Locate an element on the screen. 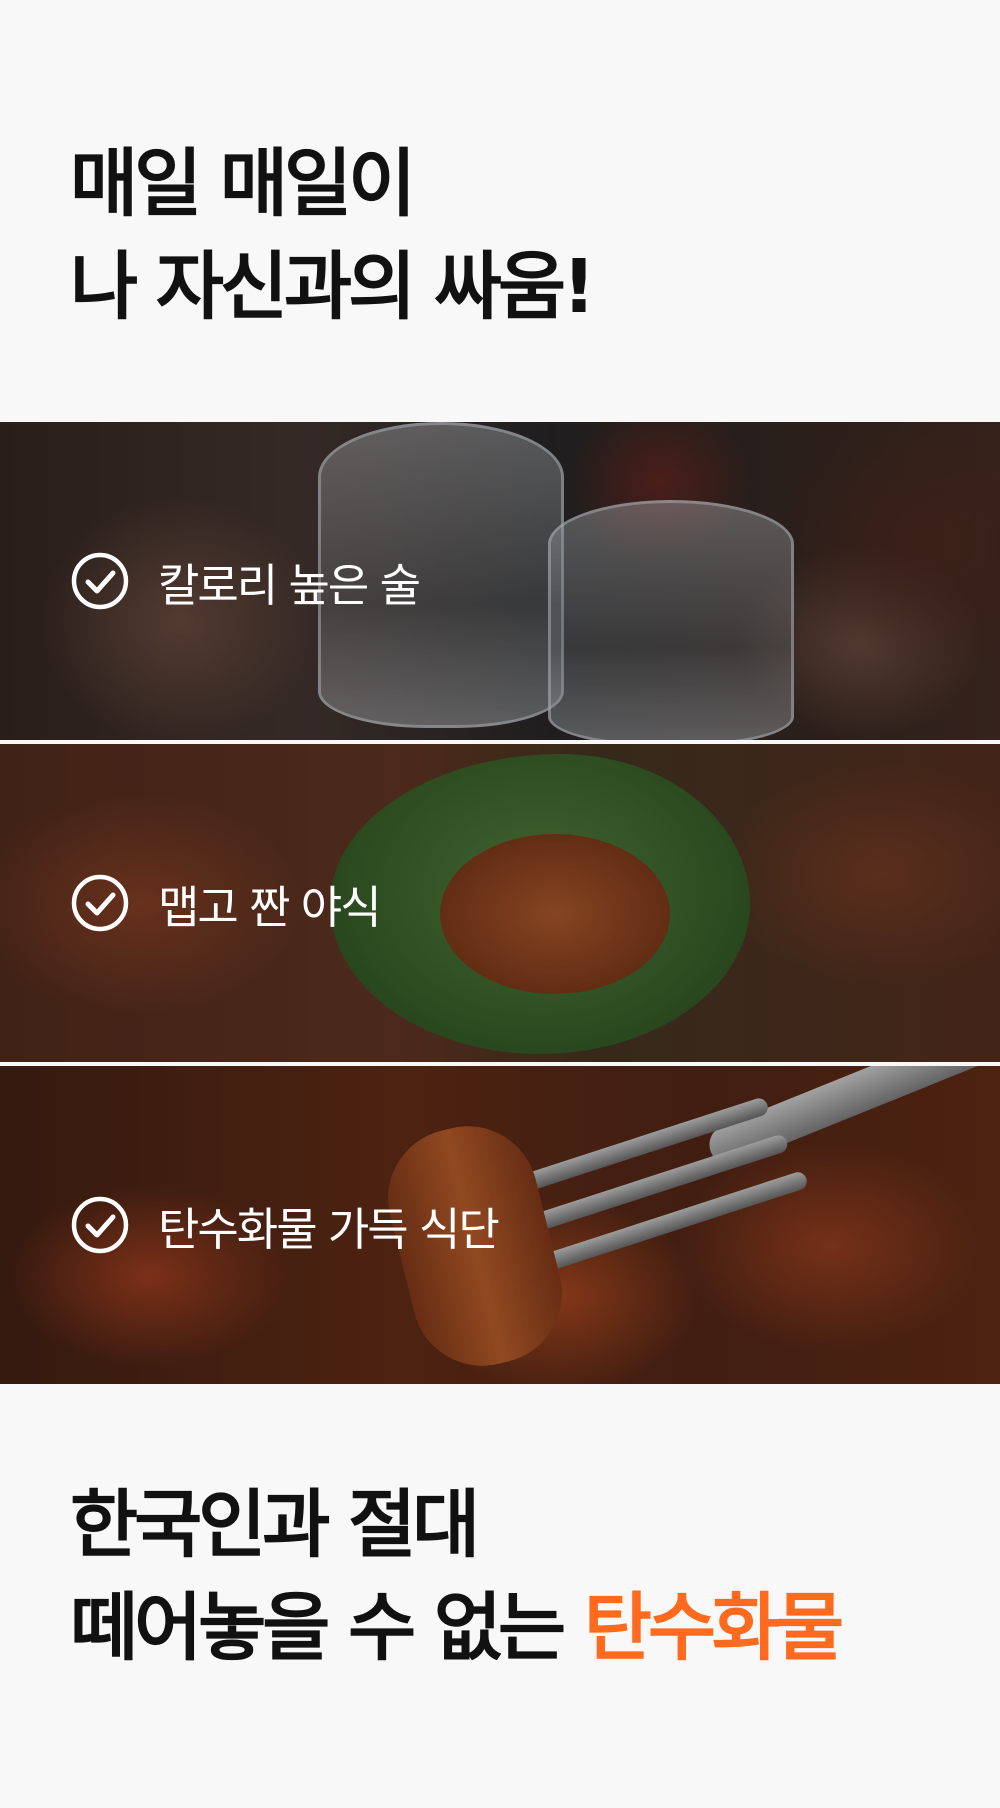 The image size is (1000, 1808). outro-line-2: 떼어놓을 수 없는 탄수화물 is located at coordinates (457, 1628).